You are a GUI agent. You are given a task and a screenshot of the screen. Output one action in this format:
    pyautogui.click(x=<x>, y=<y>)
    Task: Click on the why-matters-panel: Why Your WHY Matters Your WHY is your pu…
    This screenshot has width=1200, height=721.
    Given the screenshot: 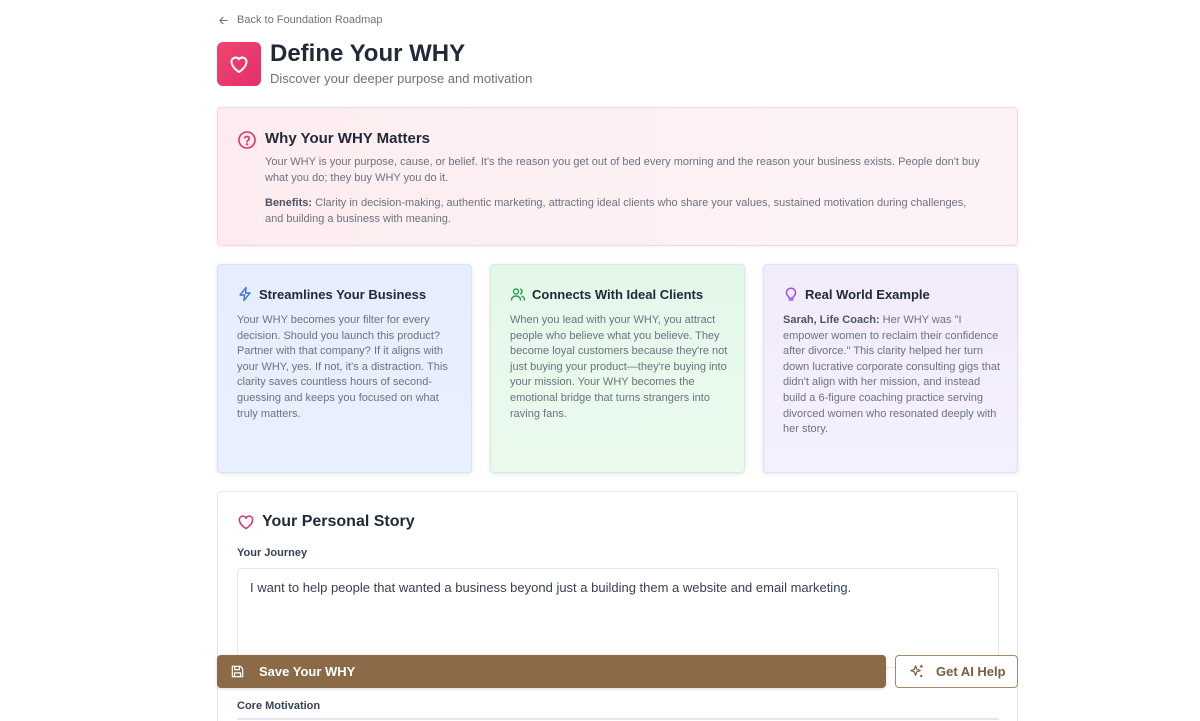 What is the action you would take?
    pyautogui.click(x=617, y=176)
    